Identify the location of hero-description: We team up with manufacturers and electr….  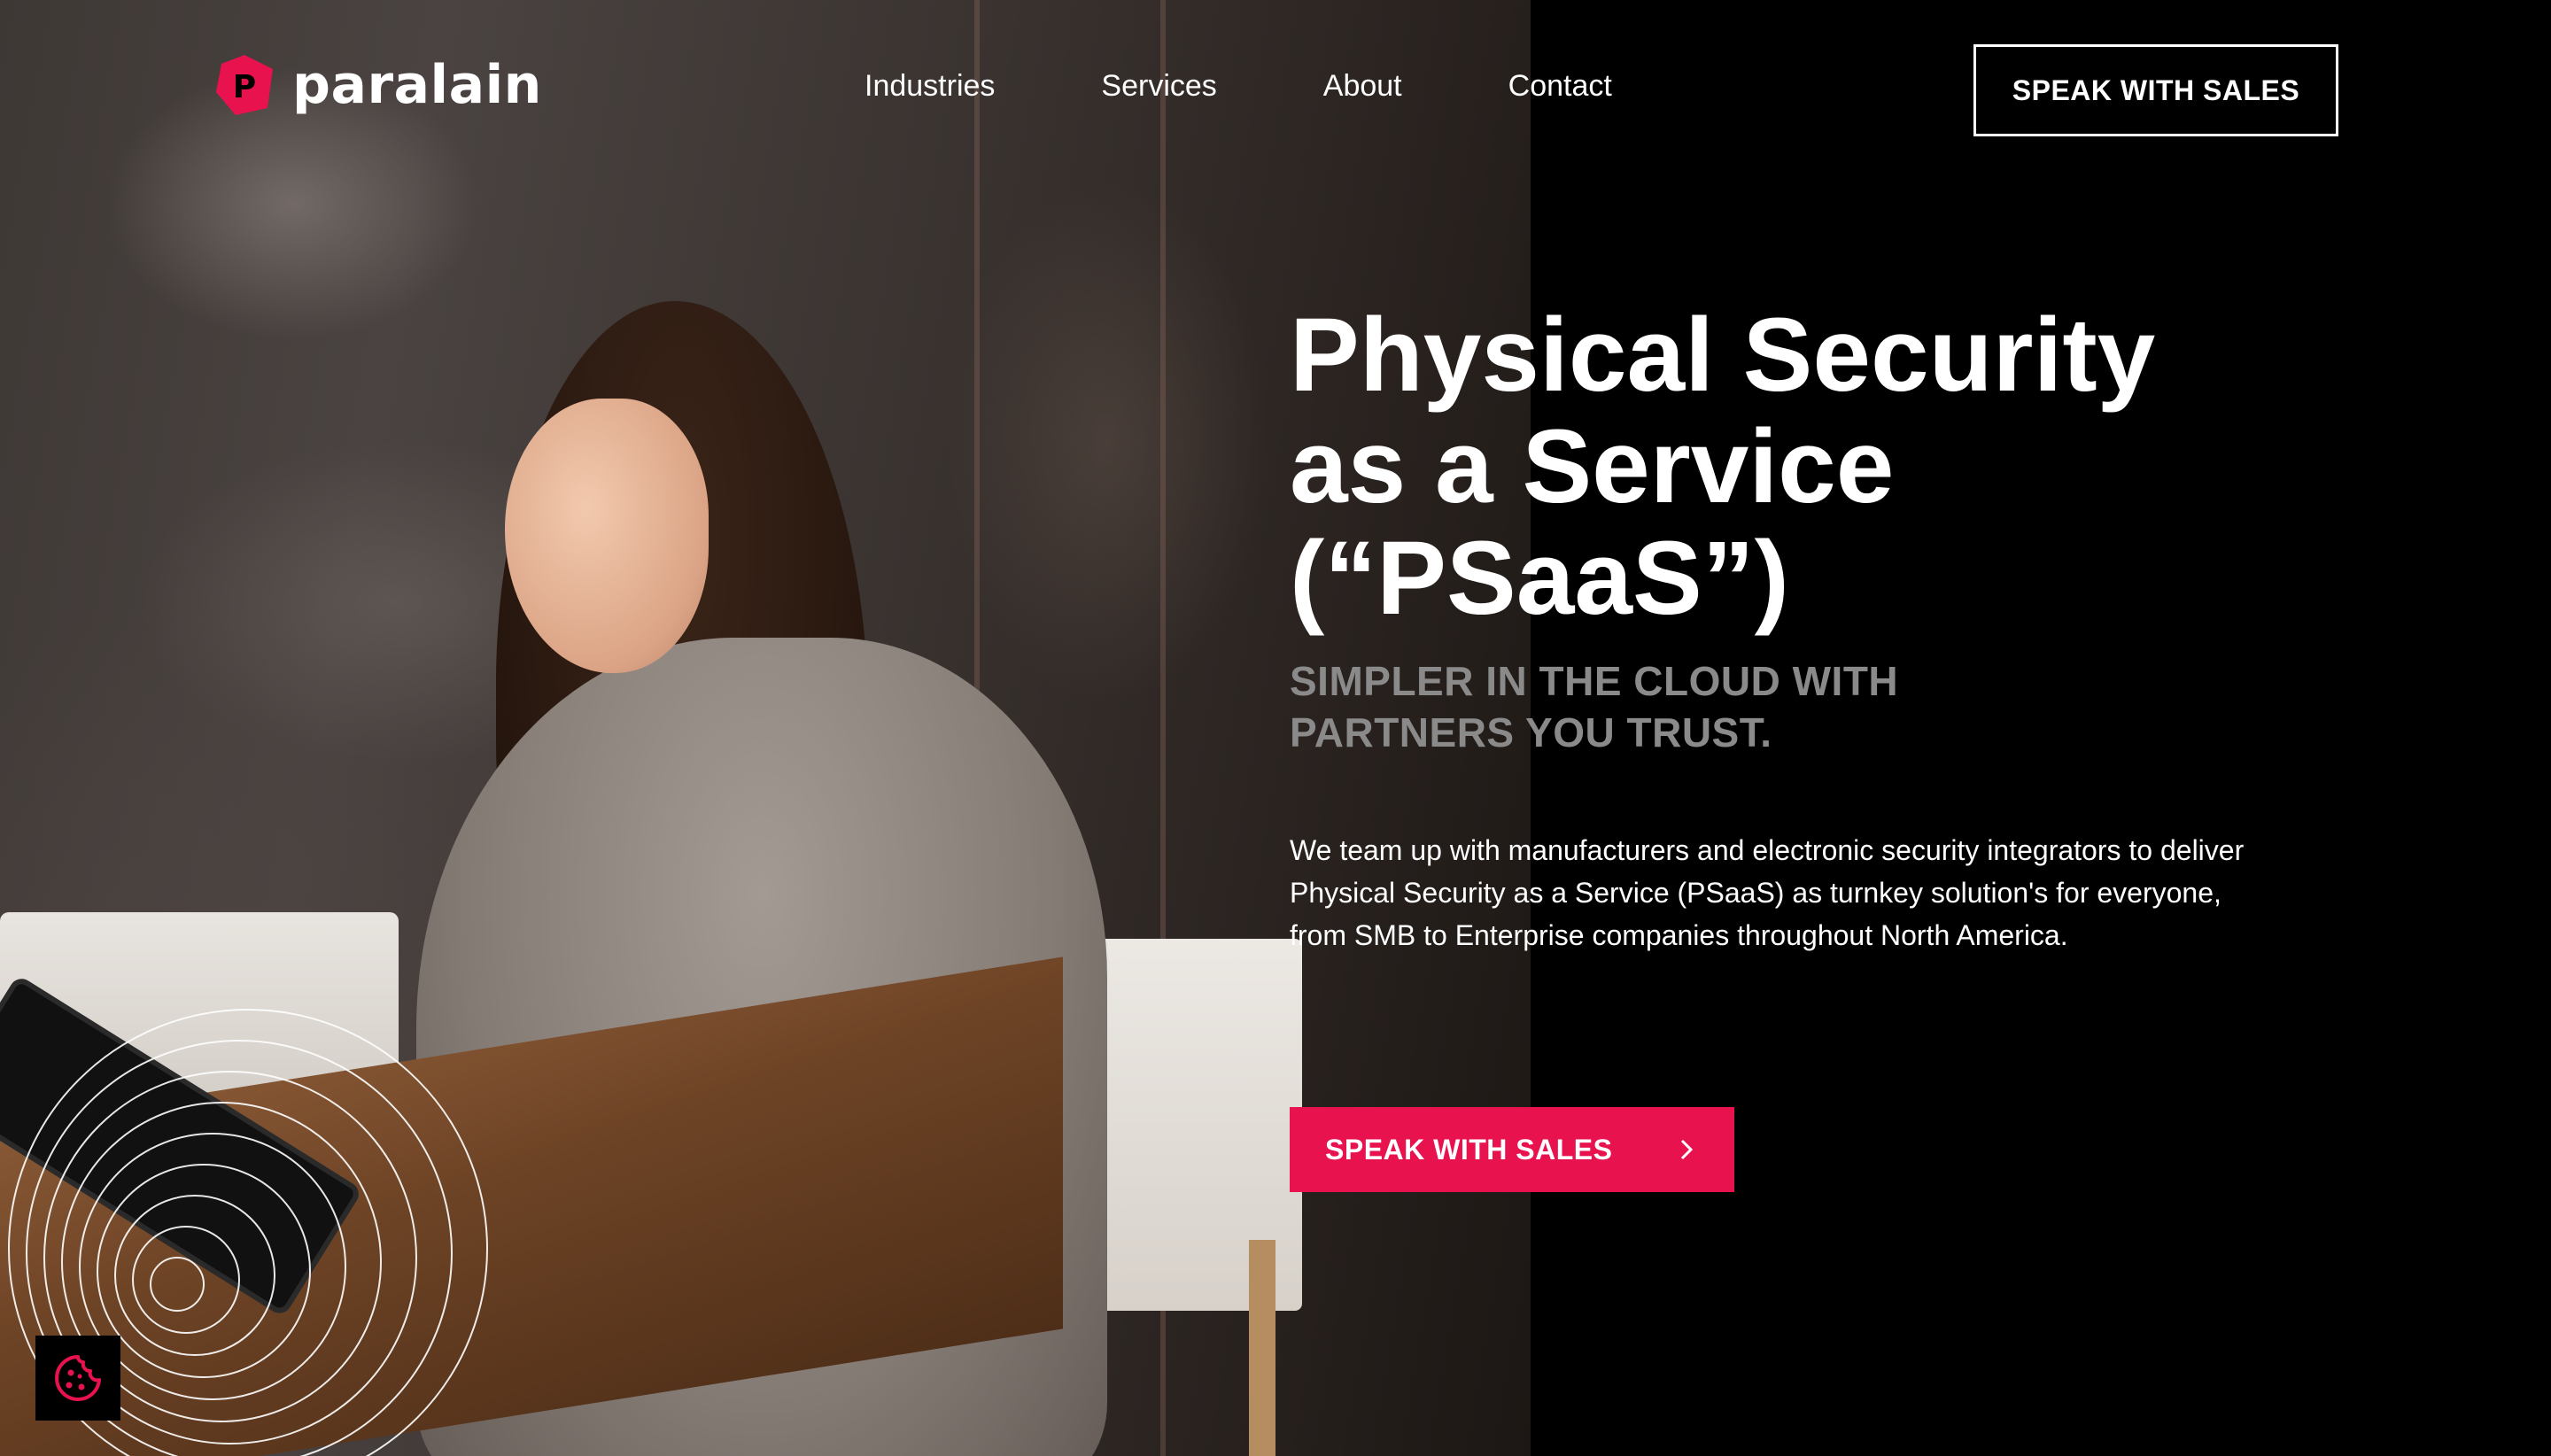
(1767, 892).